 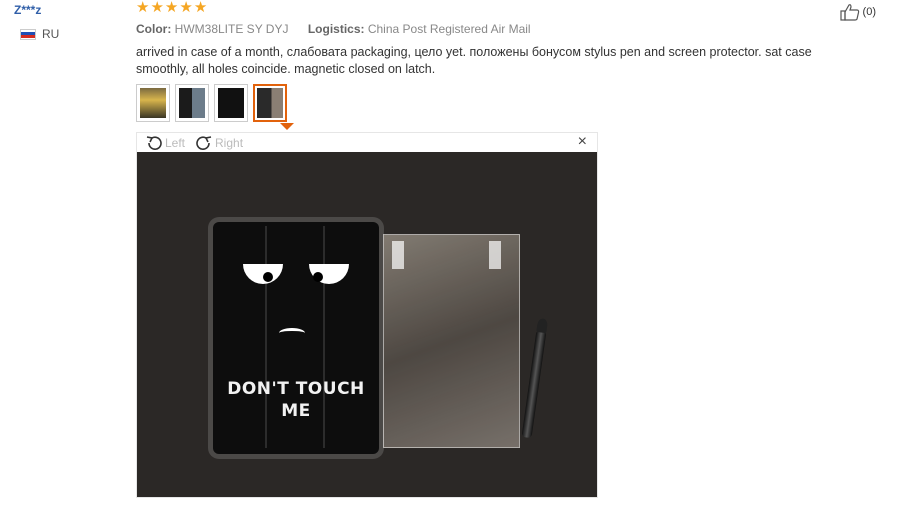 I want to click on russia-flag-icon, so click(x=28, y=34).